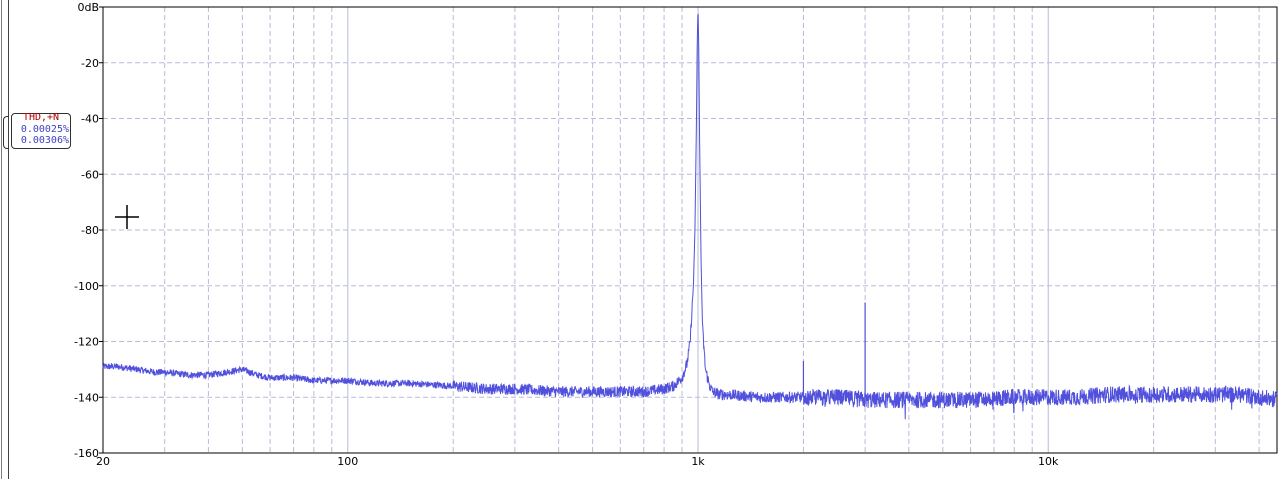  I want to click on y-tick-label: -140, so click(86, 397).